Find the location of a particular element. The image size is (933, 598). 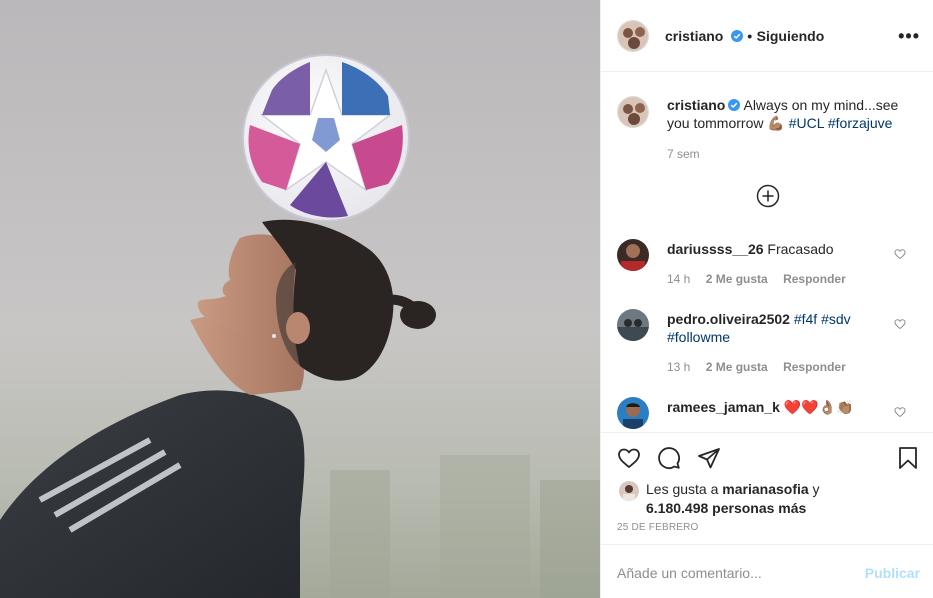

caption-username: cristiano is located at coordinates (696, 105).